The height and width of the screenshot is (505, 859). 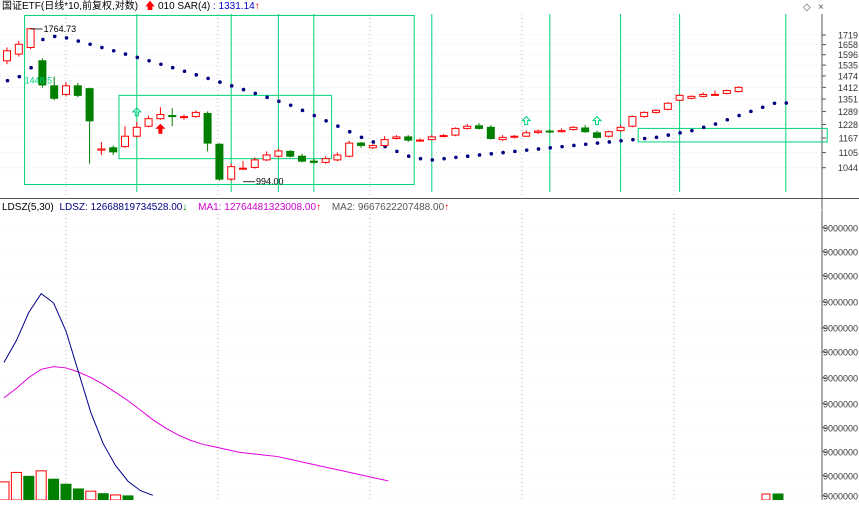 What do you see at coordinates (840, 329) in the screenshot?
I see `lower-axis-label: 9000000` at bounding box center [840, 329].